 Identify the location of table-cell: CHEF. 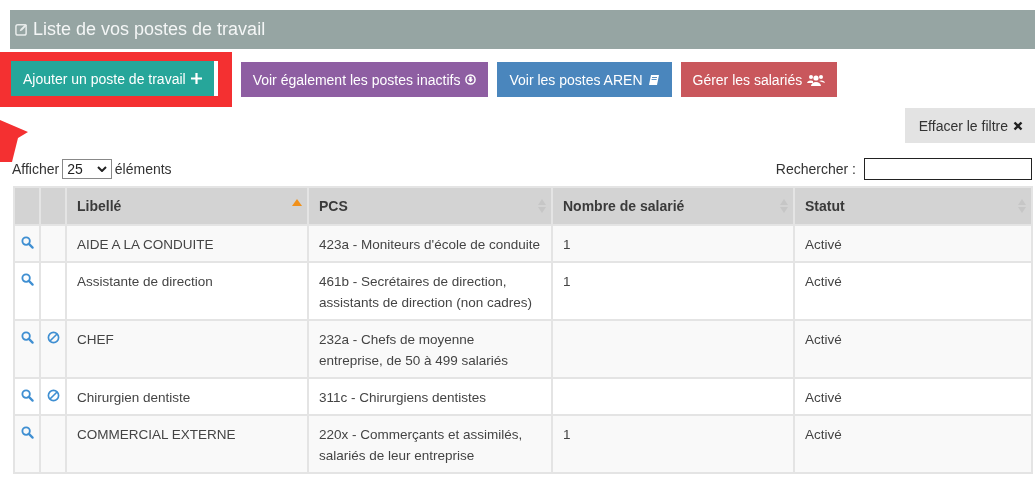
(95, 339).